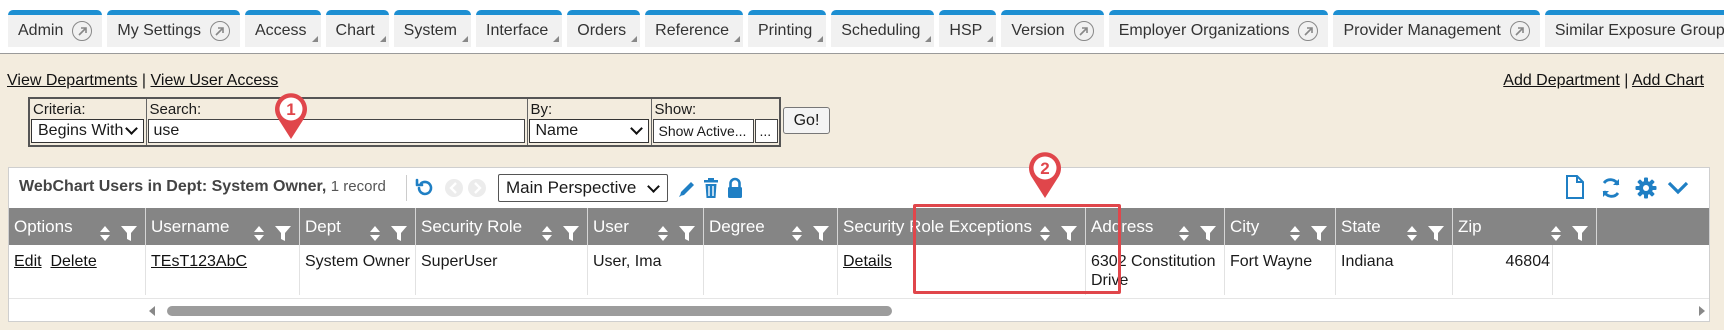 This screenshot has height=330, width=1724. What do you see at coordinates (867, 261) in the screenshot?
I see `details-link: Details` at bounding box center [867, 261].